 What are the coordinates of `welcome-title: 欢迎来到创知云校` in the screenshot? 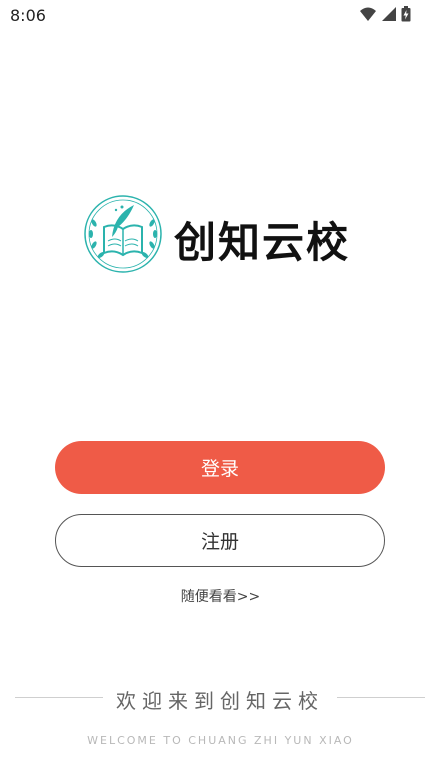 It's located at (220, 701).